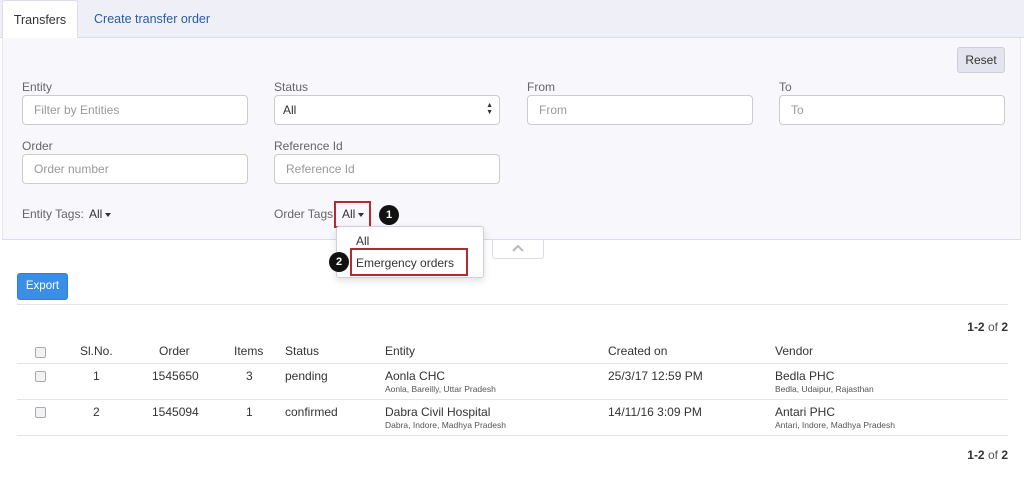  Describe the element at coordinates (175, 412) in the screenshot. I see `row-order: 1545094` at that location.